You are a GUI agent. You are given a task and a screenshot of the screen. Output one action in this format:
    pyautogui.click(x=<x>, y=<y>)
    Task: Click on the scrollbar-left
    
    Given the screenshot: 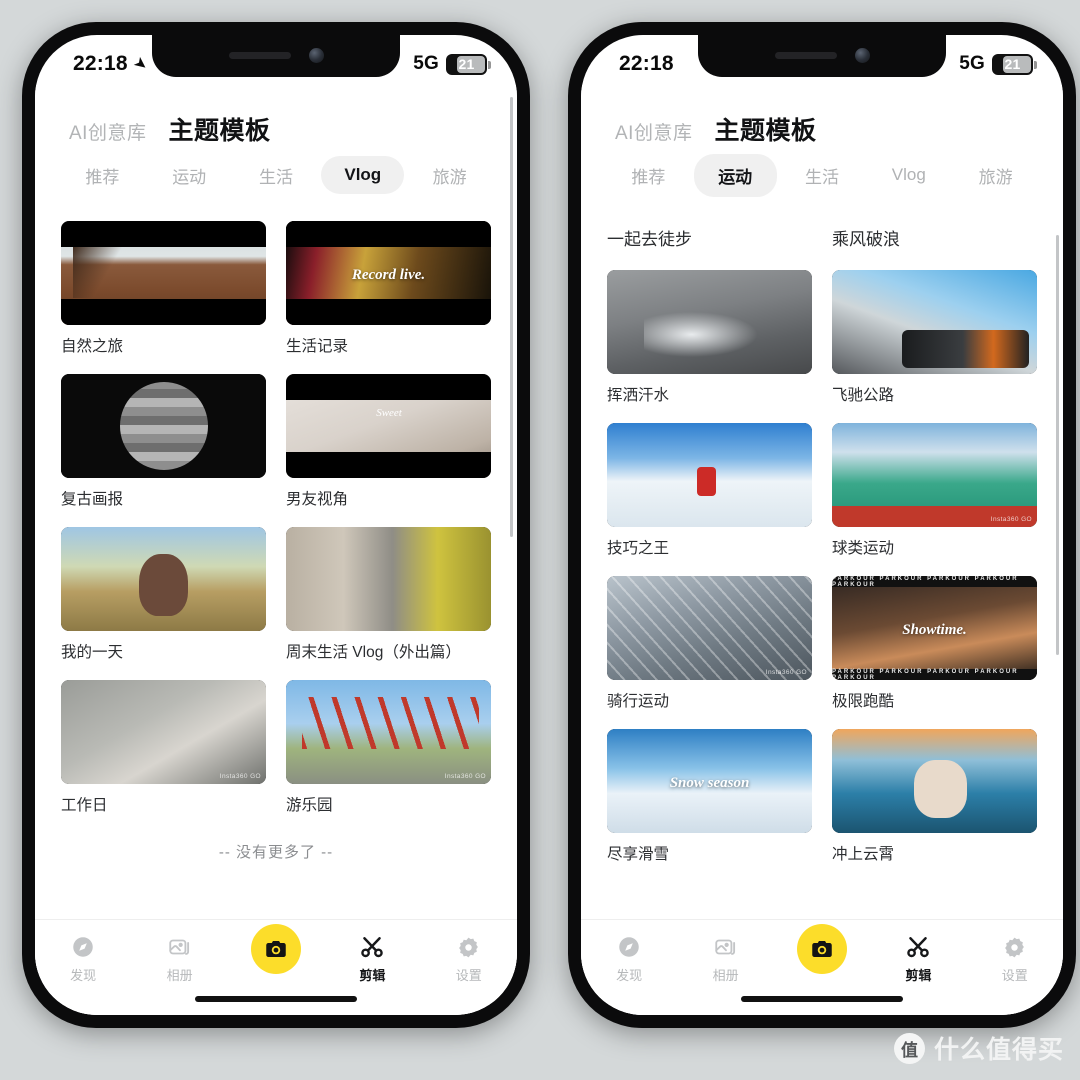 What is the action you would take?
    pyautogui.click(x=511, y=317)
    